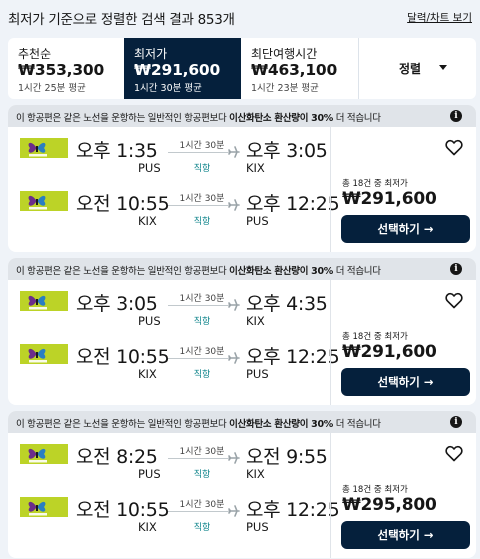 The height and width of the screenshot is (559, 480). I want to click on tab-price: ₩463,100, so click(294, 70).